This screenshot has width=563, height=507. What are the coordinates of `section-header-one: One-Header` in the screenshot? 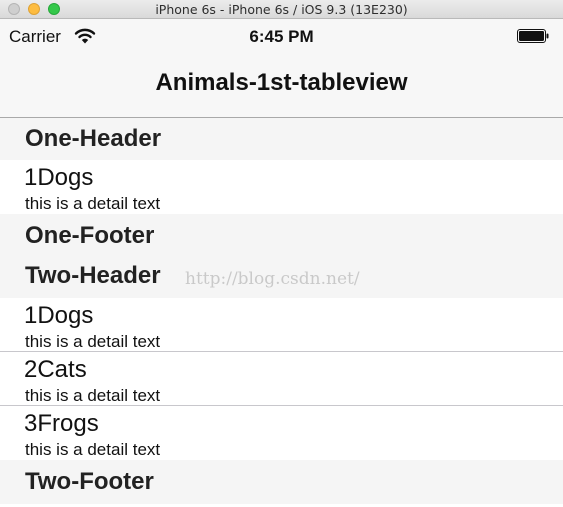 It's located at (281, 139).